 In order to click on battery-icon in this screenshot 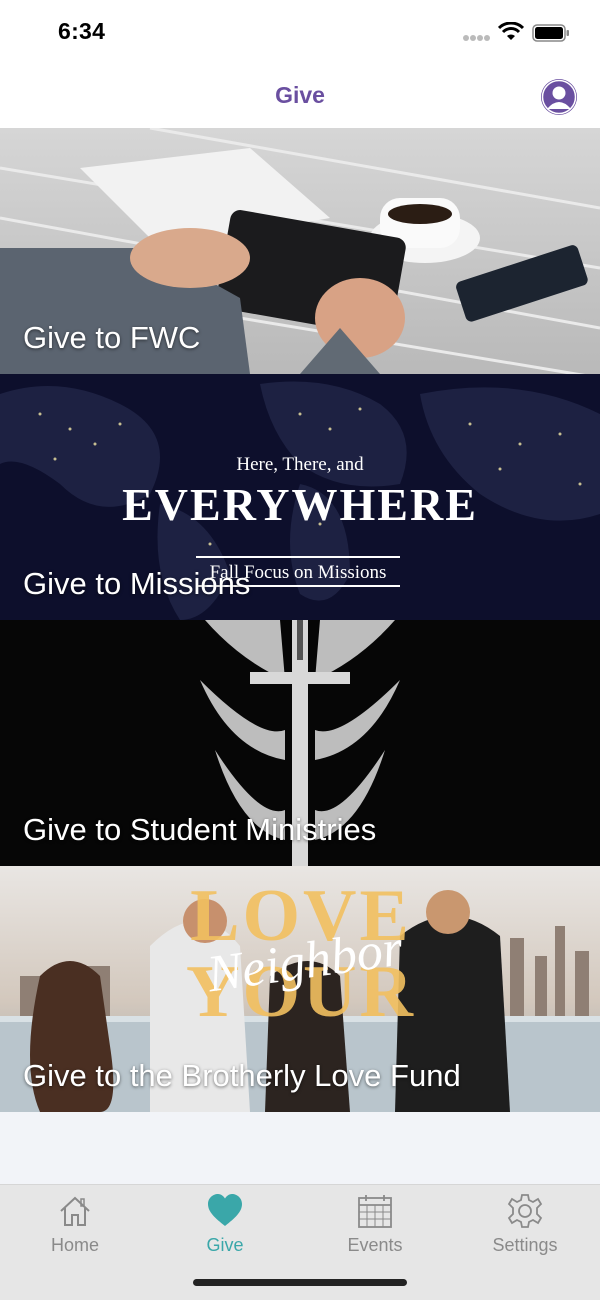, I will do `click(550, 33)`.